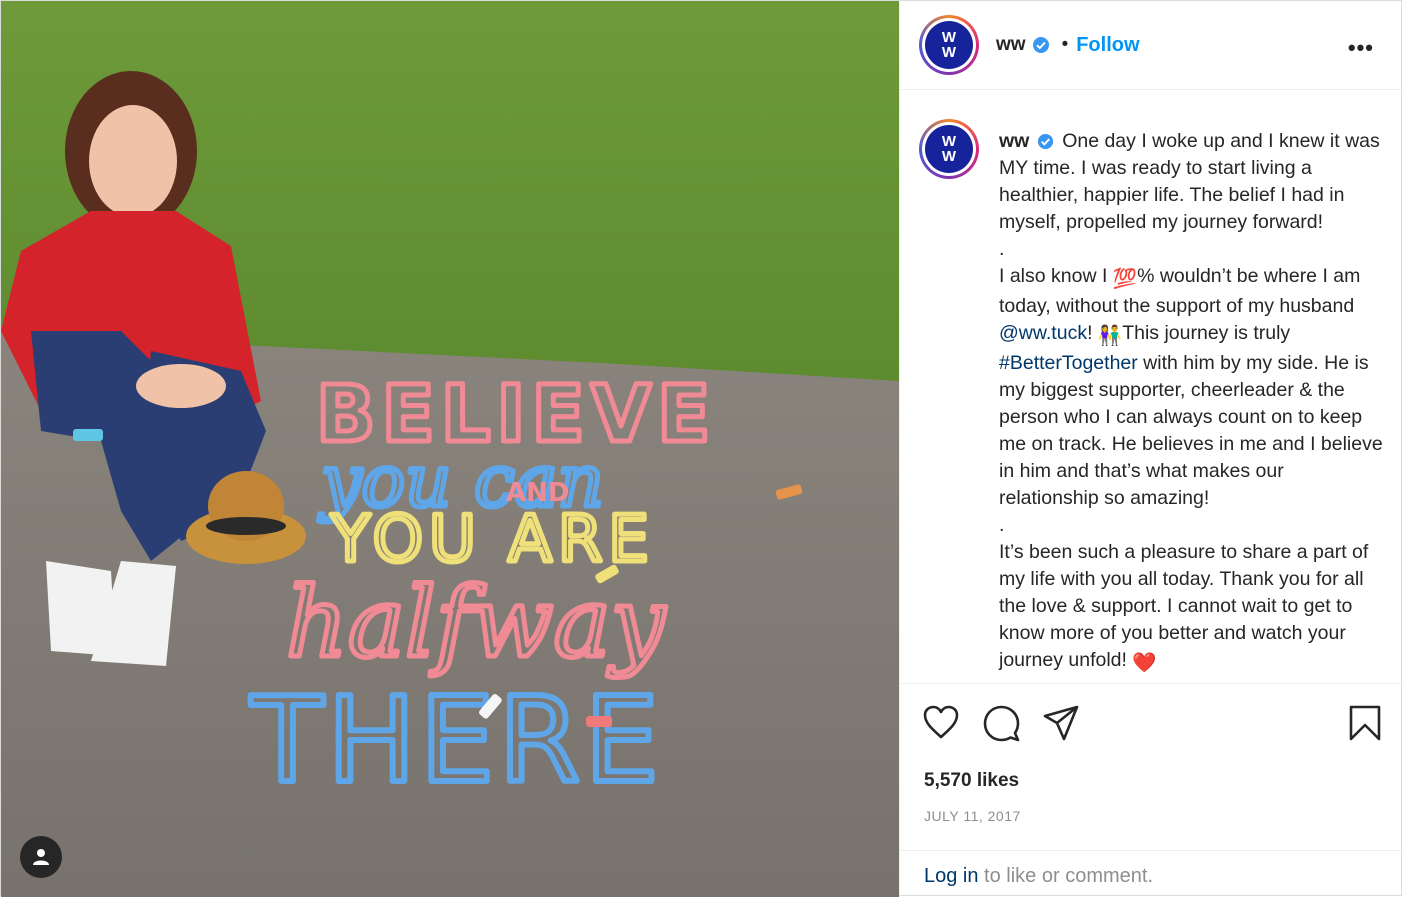 Image resolution: width=1408 pixels, height=901 pixels. I want to click on login-prompt: Log in to like or comment., so click(1151, 873).